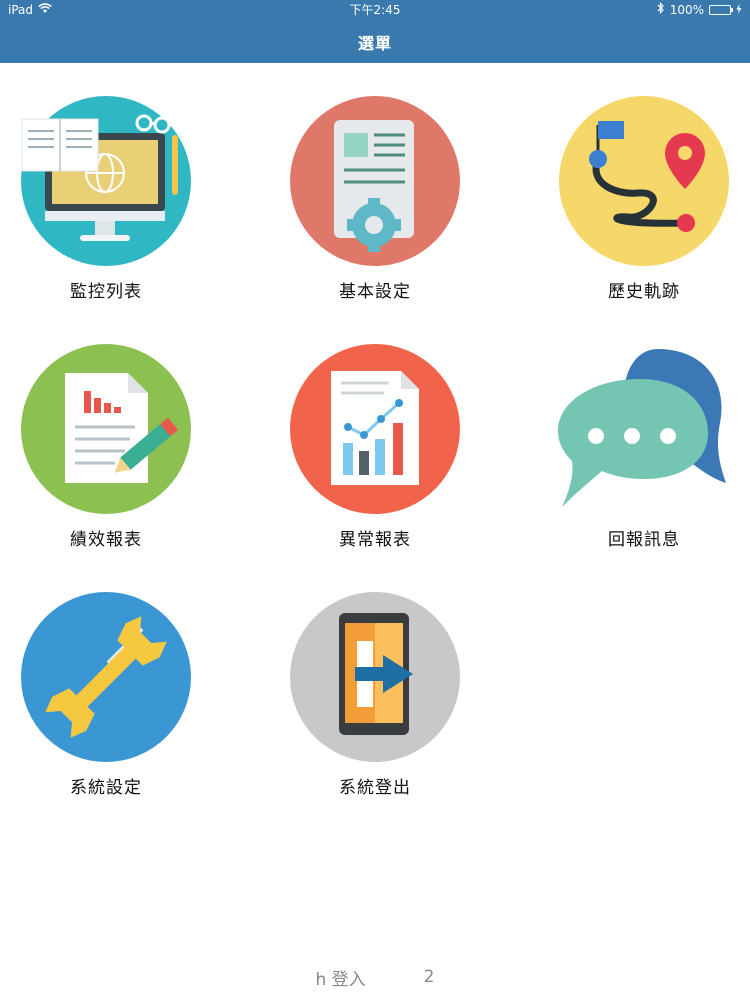 The width and height of the screenshot is (750, 1000). What do you see at coordinates (644, 181) in the screenshot?
I see `history-route-icon` at bounding box center [644, 181].